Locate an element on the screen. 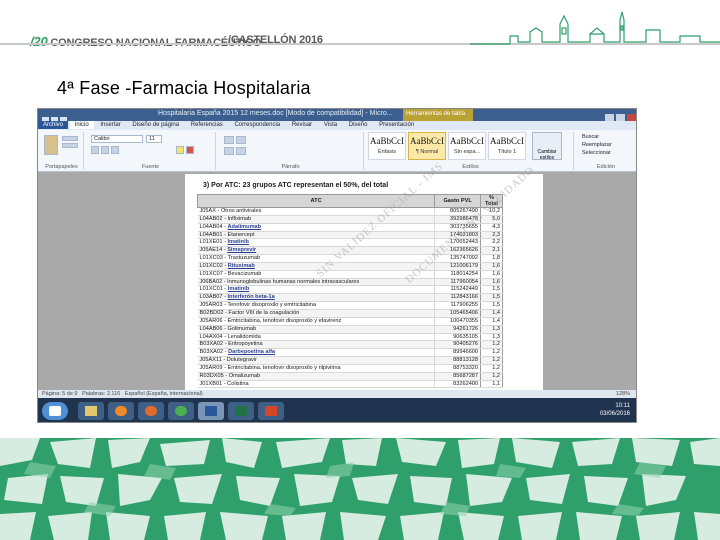 The height and width of the screenshot is (540, 720). underline-icon is located at coordinates (115, 150).